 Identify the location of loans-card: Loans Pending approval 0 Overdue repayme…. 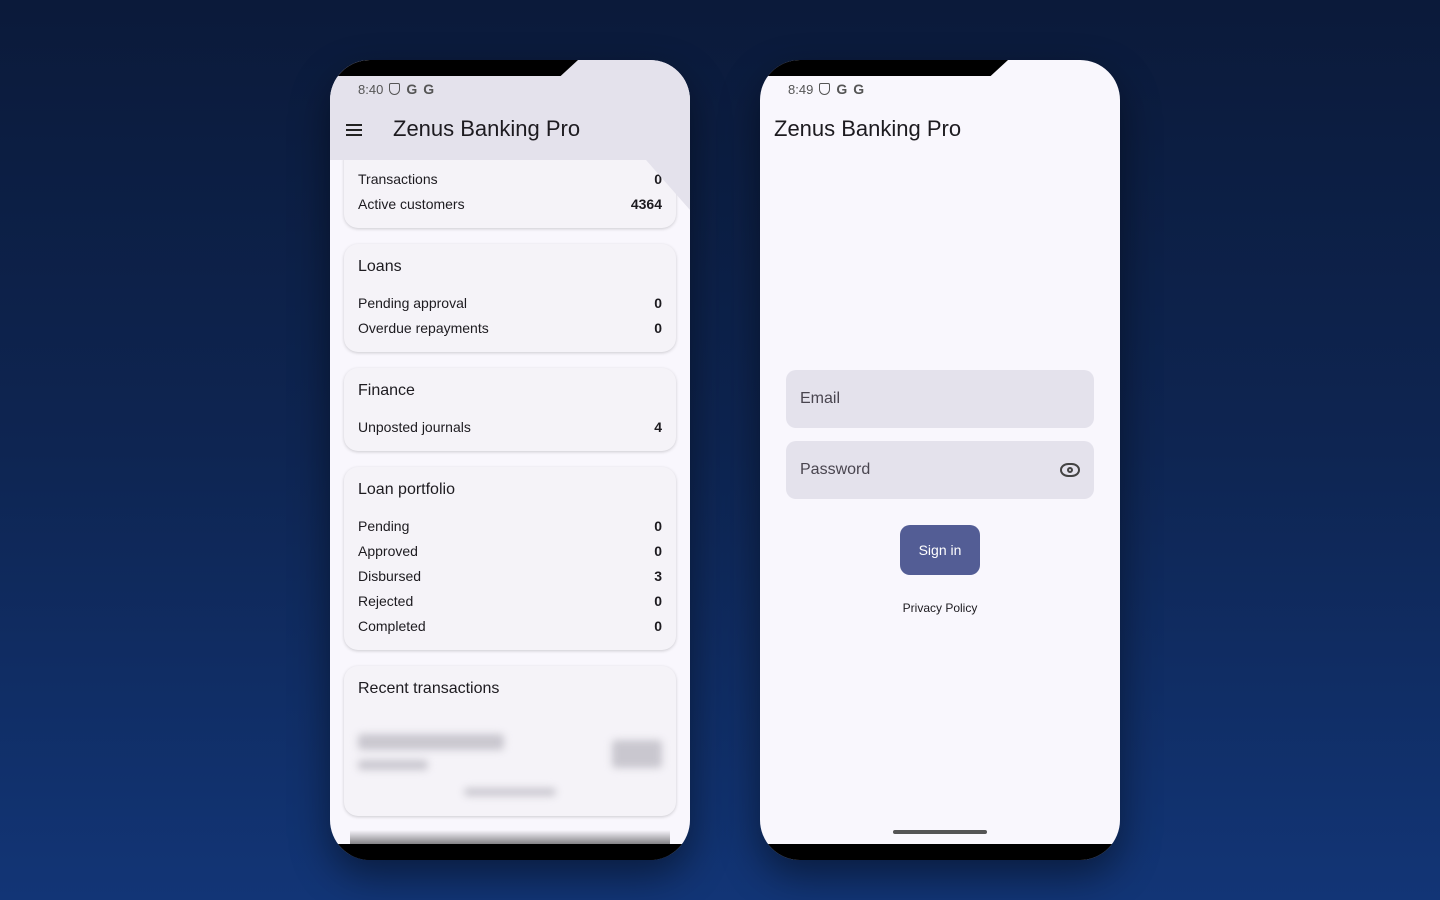
(510, 298).